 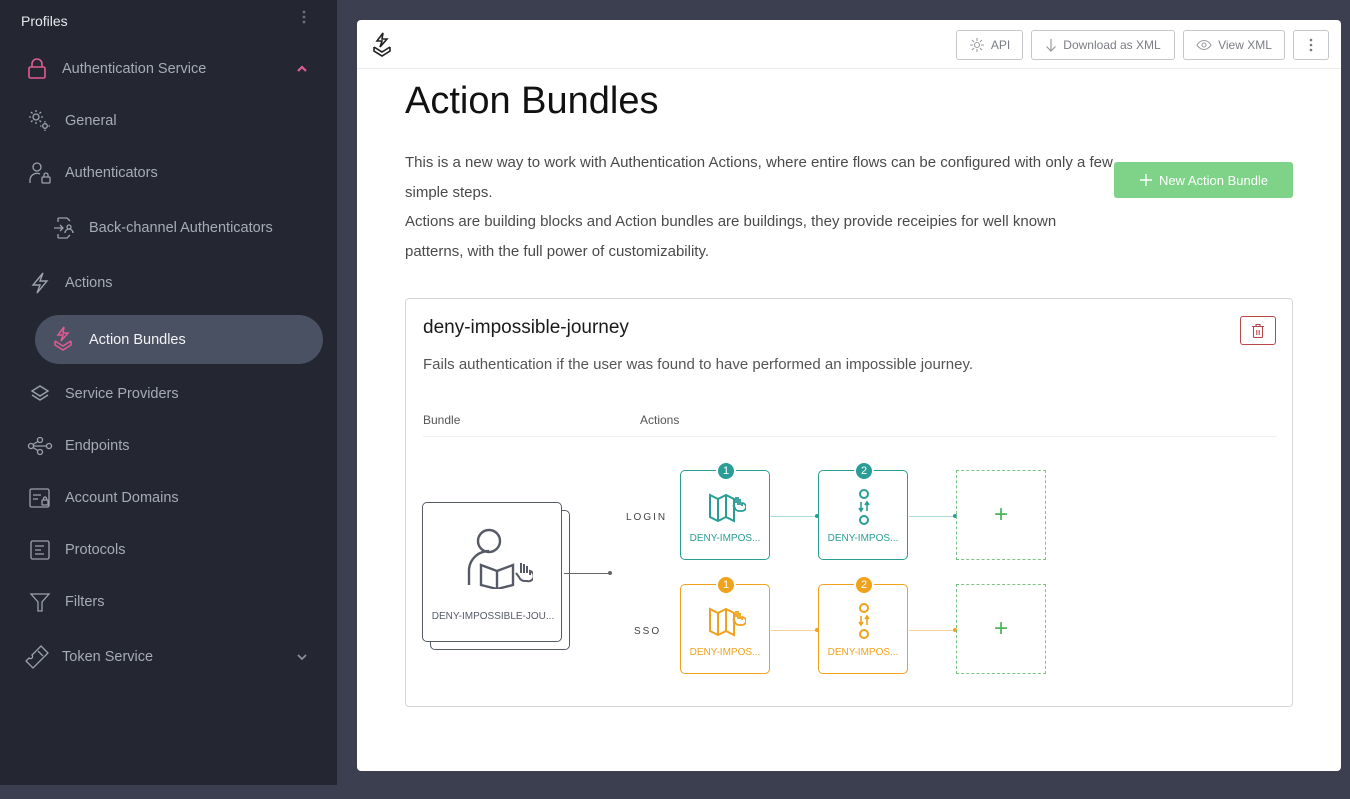 I want to click on column-header-bundle: Bundle, so click(x=442, y=420).